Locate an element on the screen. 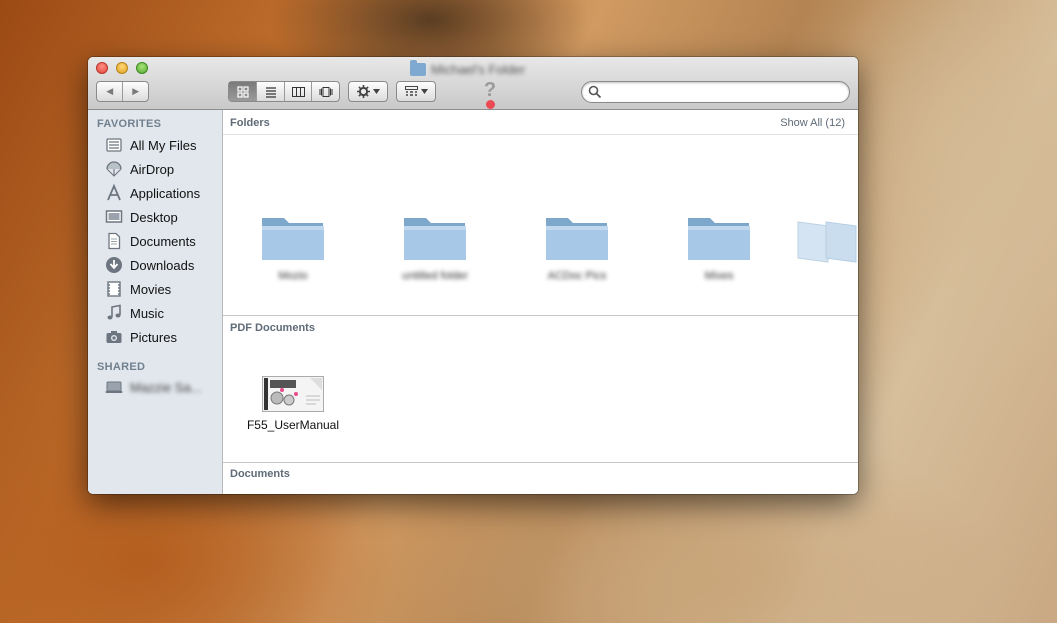 This screenshot has height=623, width=1057. arrange-menu-button is located at coordinates (416, 91).